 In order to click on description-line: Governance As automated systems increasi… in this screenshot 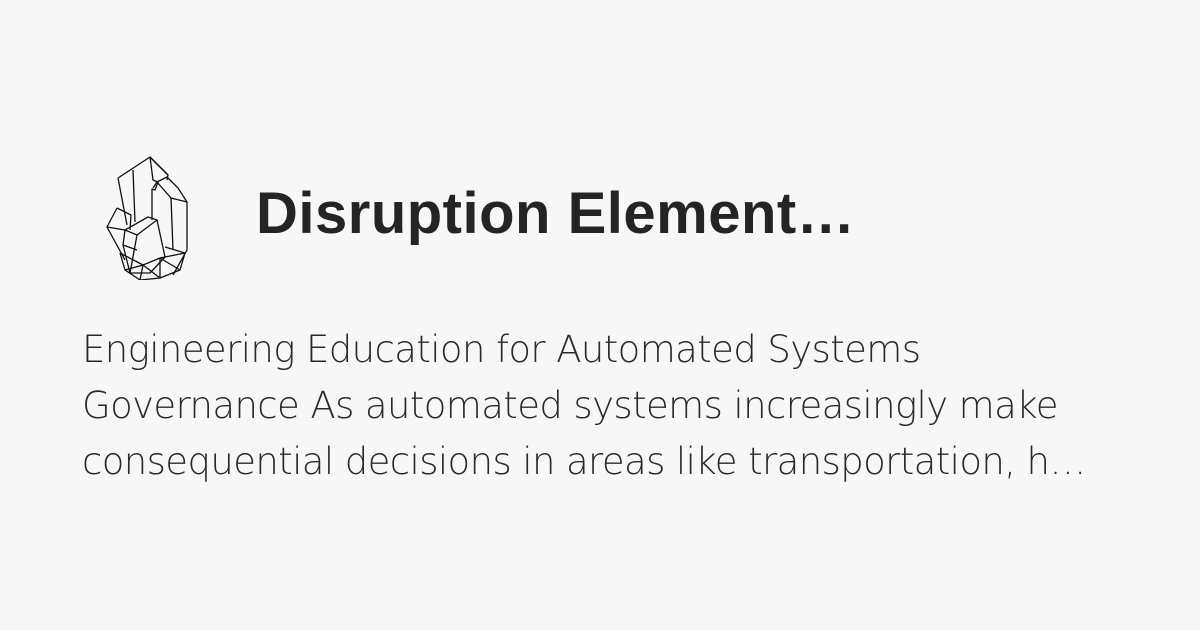, I will do `click(570, 405)`.